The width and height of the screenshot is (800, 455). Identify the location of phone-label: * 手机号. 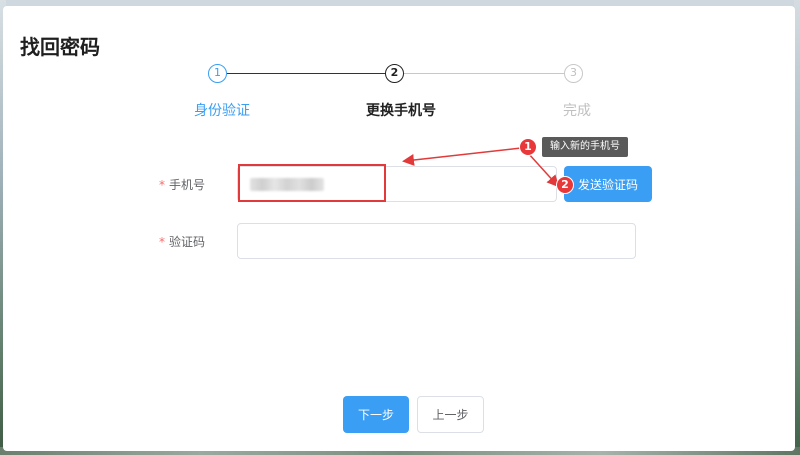
(182, 184).